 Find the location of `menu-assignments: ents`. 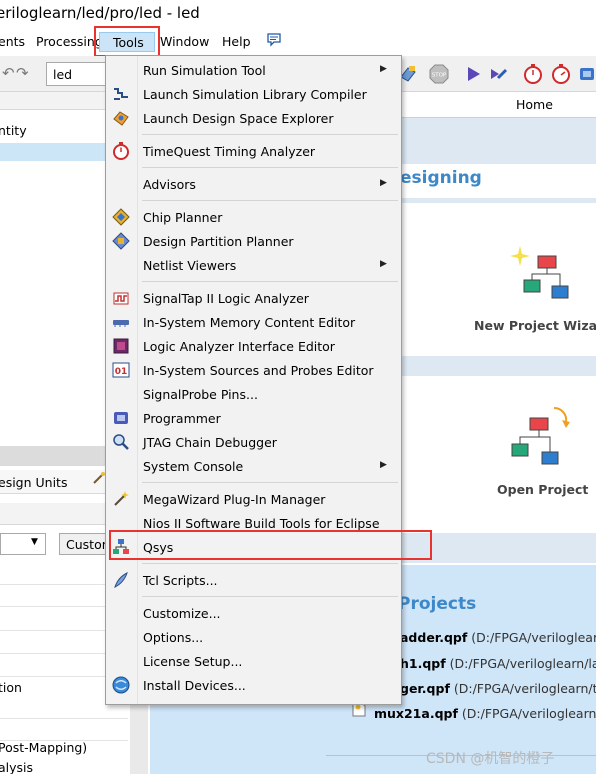

menu-assignments: ents is located at coordinates (12, 41).